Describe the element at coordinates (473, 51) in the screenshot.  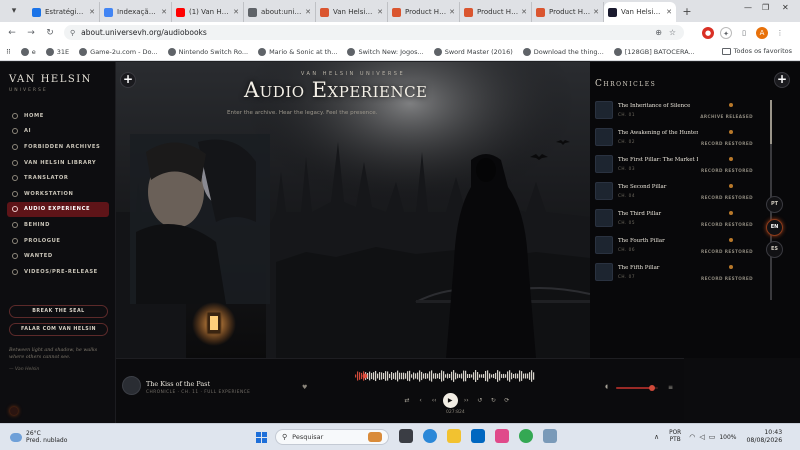
I see `bookmark-item: Sword Master (2016)` at that location.